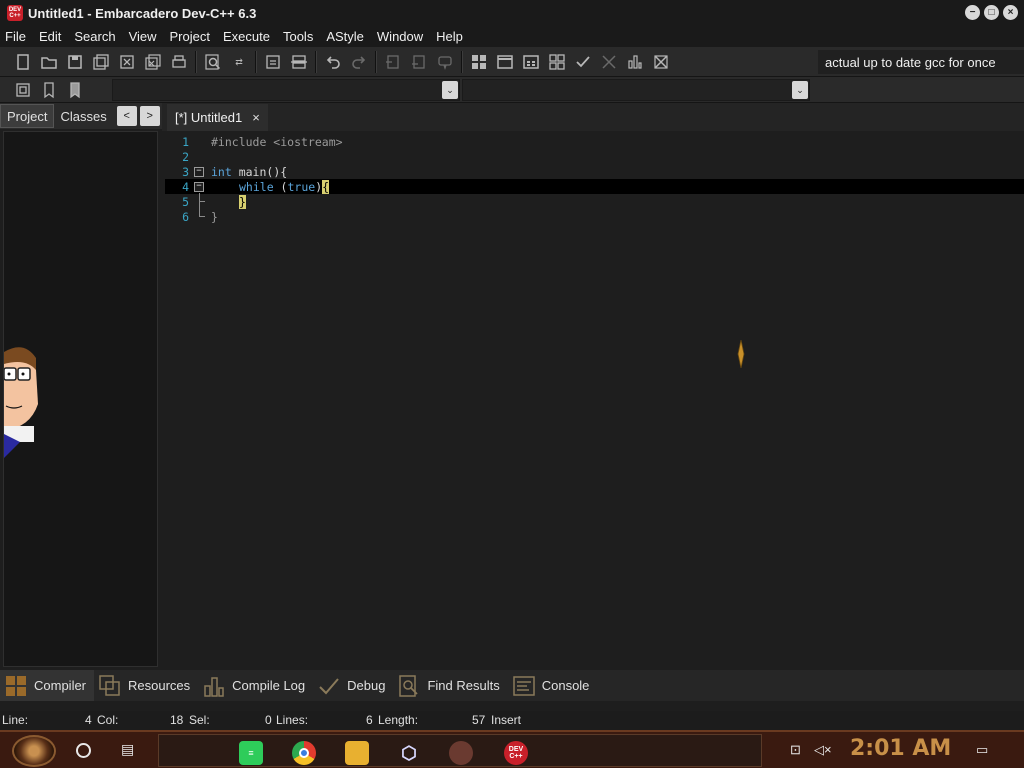  What do you see at coordinates (127, 62) in the screenshot?
I see `close-file-icon` at bounding box center [127, 62].